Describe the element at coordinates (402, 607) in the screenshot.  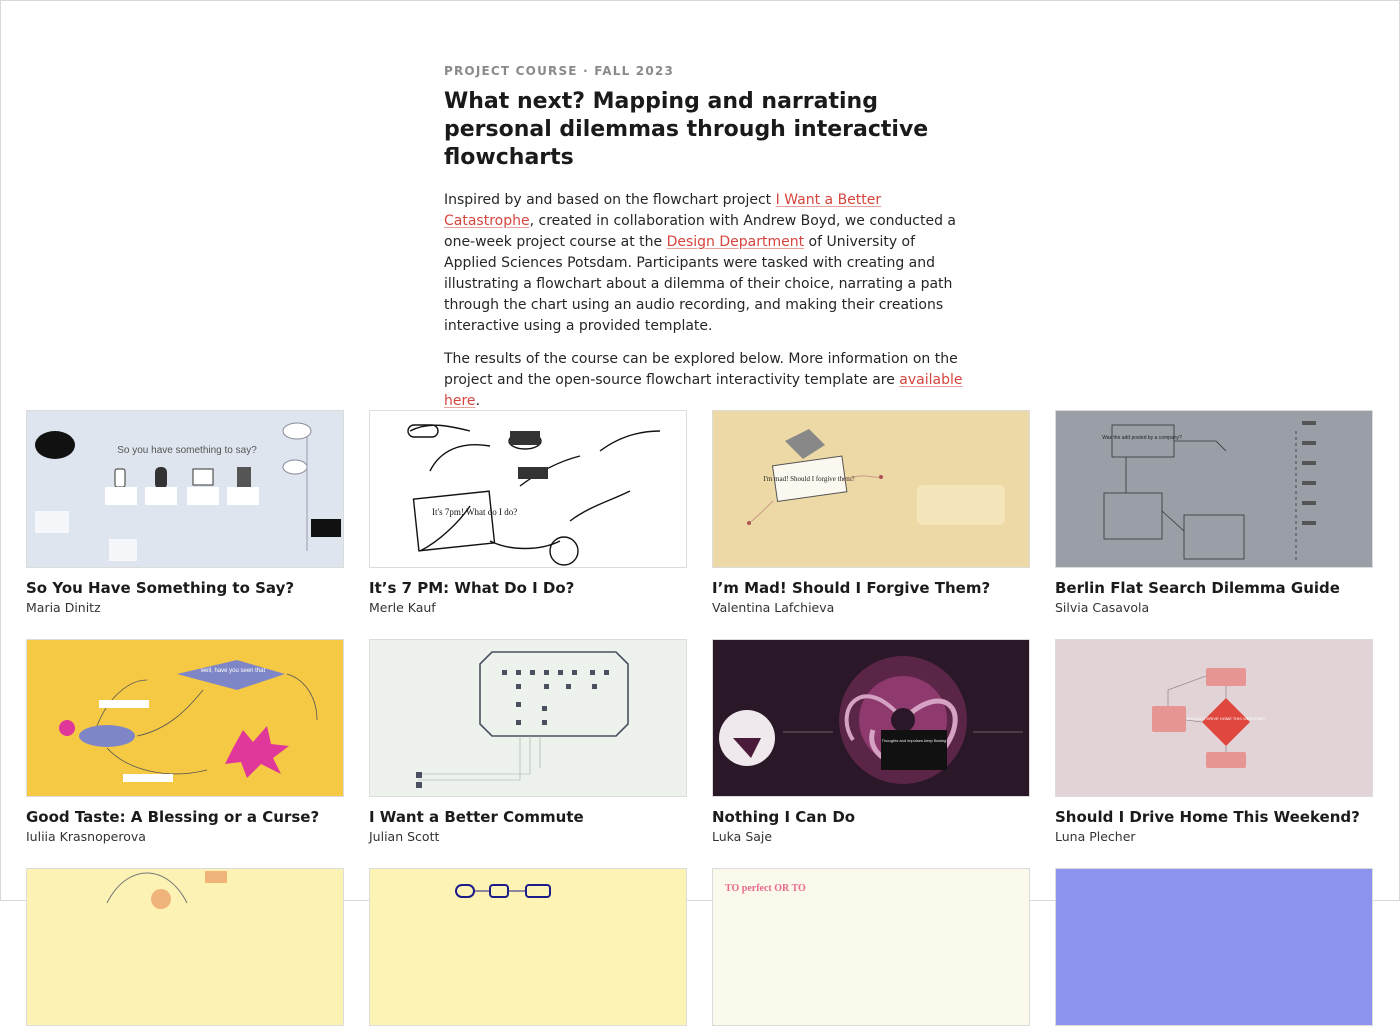
I see `project-author: Merle Kauf` at that location.